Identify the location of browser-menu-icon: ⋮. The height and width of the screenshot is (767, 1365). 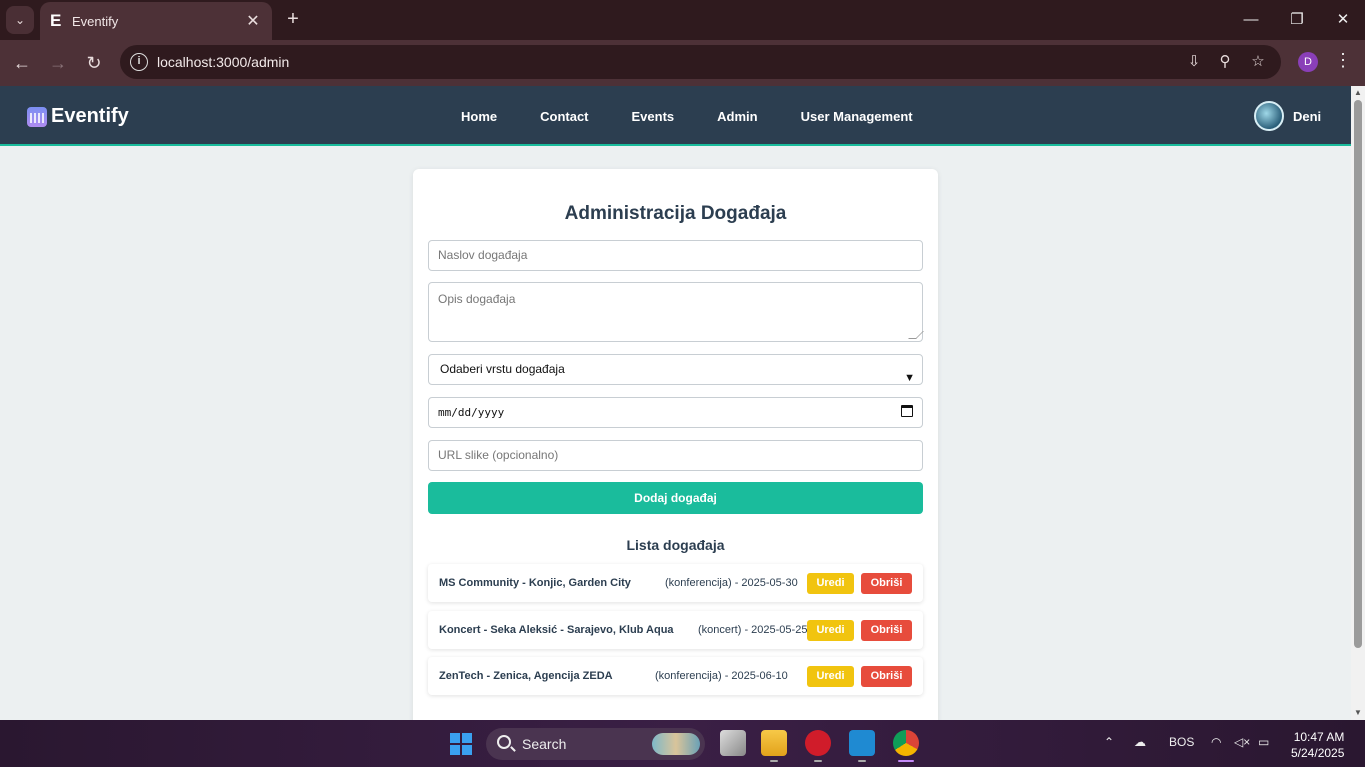
(1343, 60).